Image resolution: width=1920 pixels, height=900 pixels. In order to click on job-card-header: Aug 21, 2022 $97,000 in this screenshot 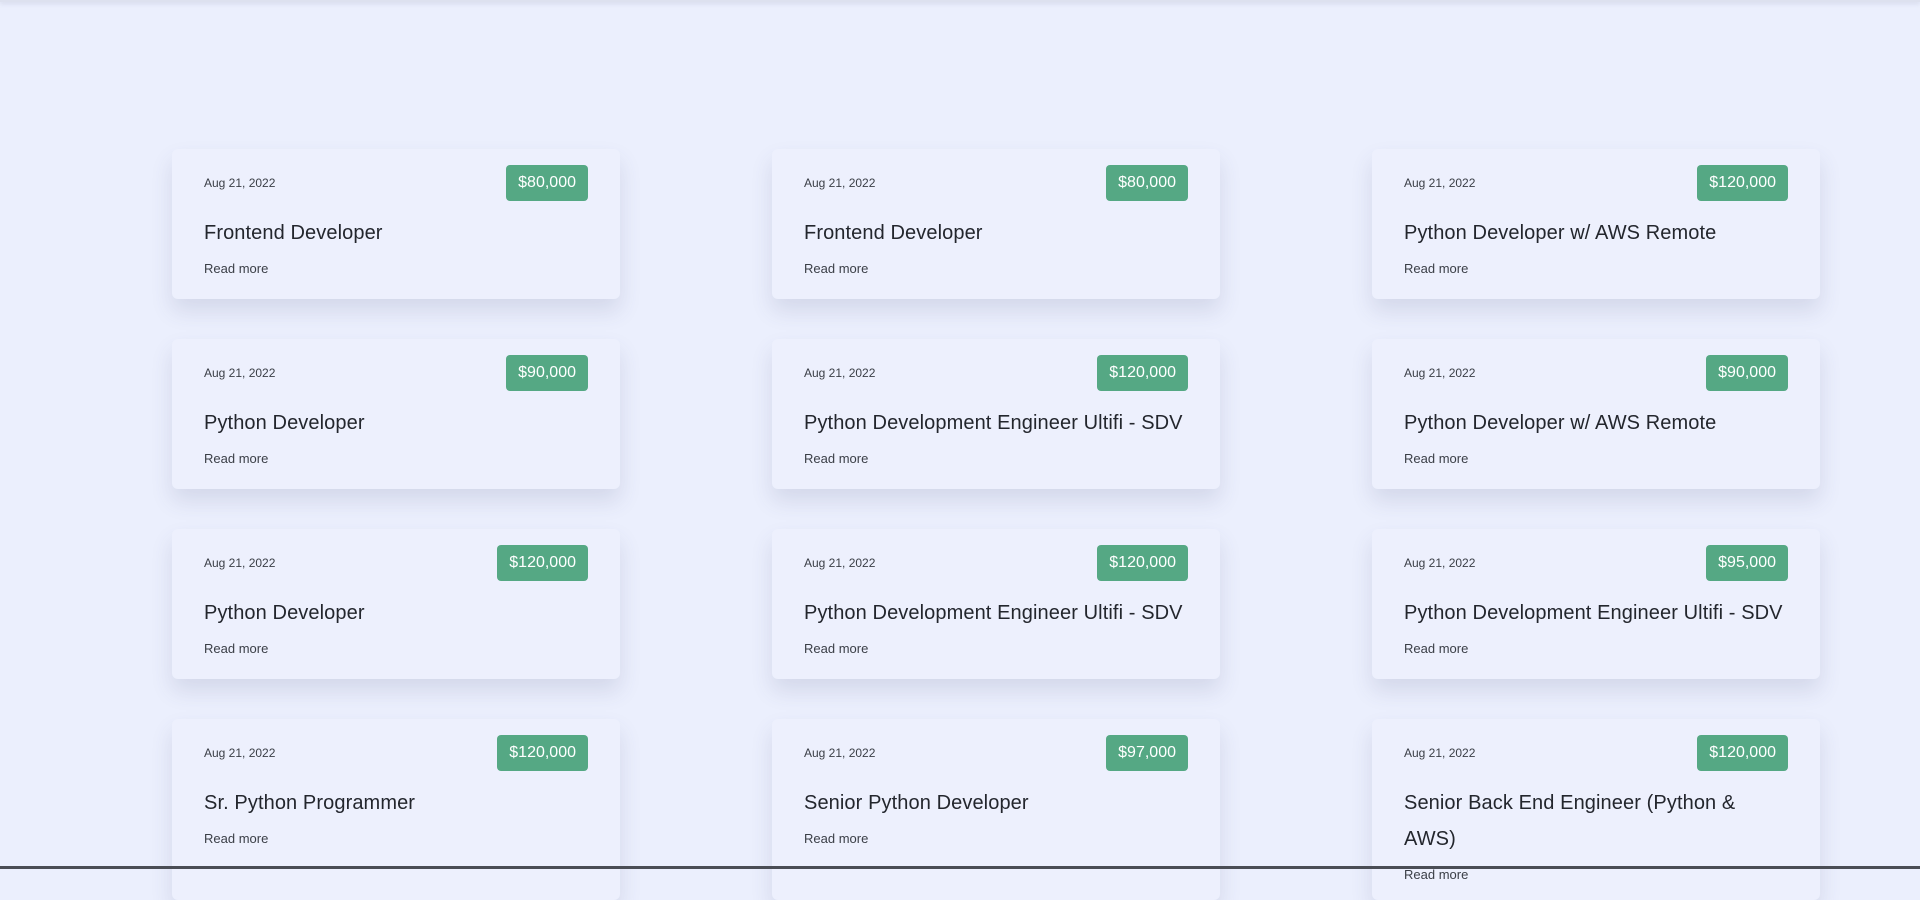, I will do `click(996, 753)`.